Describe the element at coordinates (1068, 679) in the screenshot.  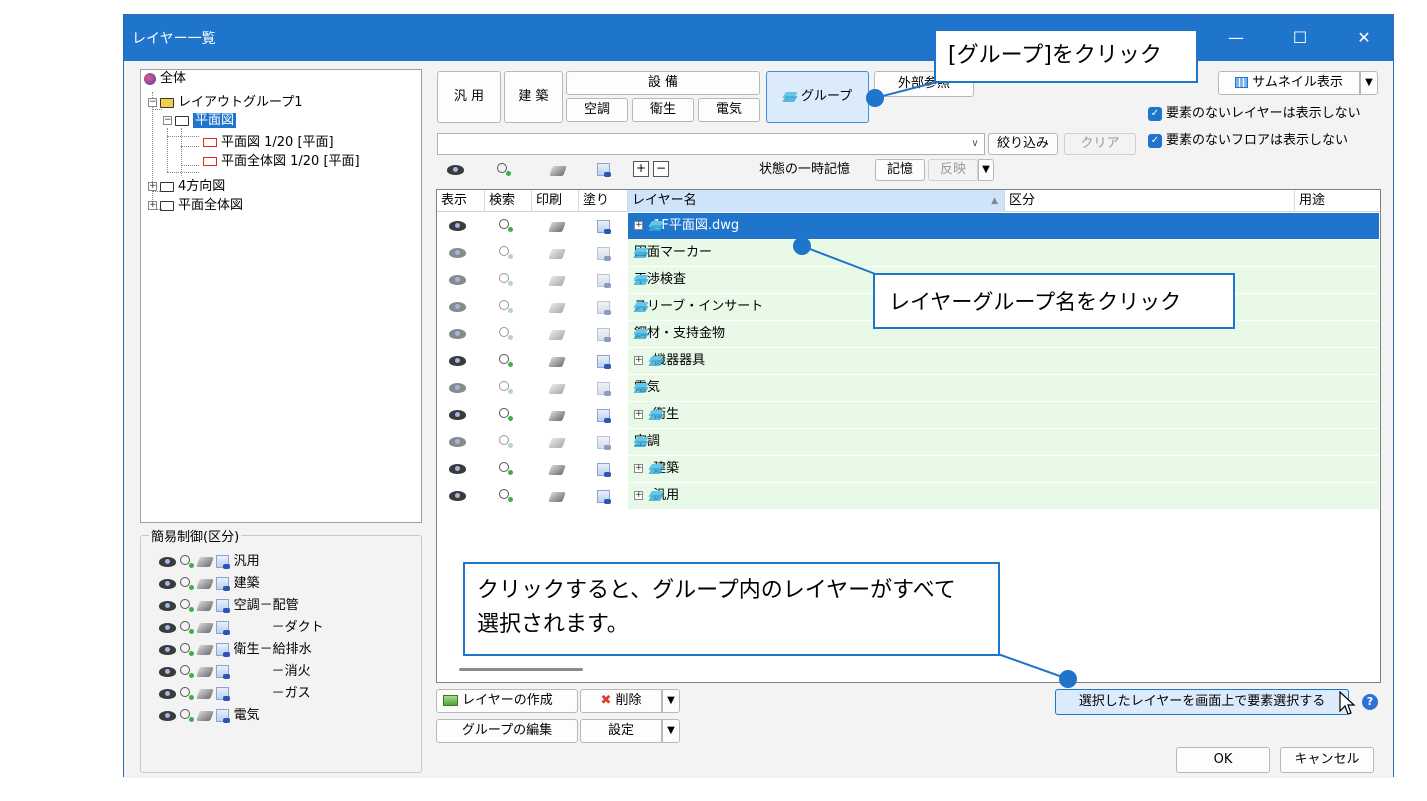
I see `callout-dot-select` at that location.